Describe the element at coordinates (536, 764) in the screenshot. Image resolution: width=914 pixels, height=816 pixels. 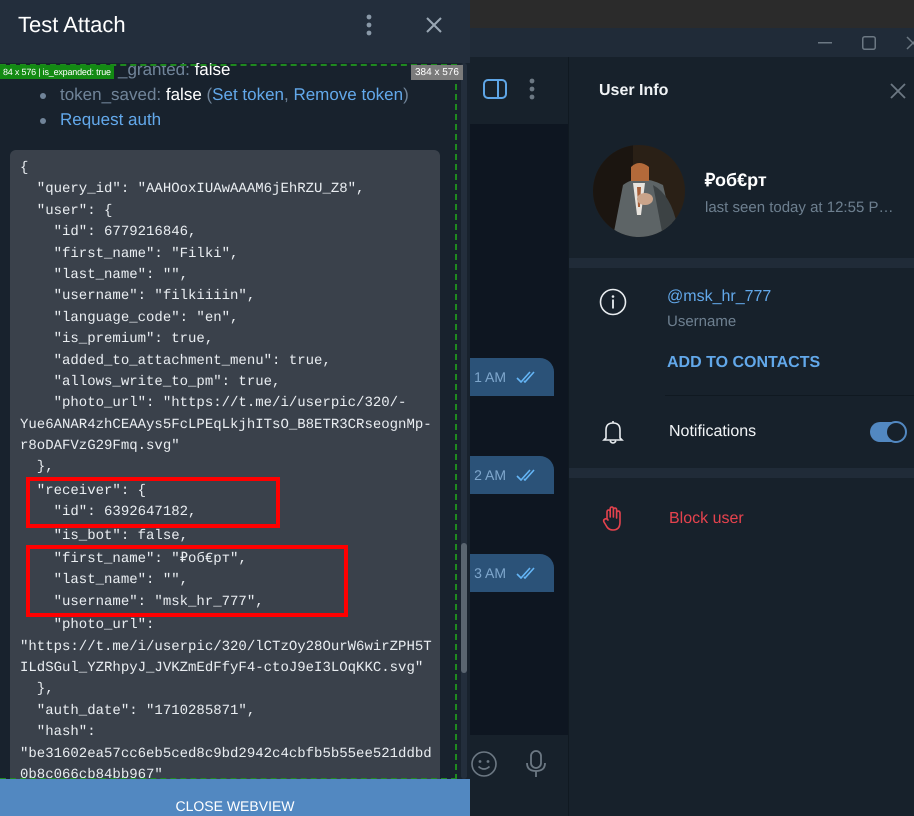
I see `microphone-icon` at that location.